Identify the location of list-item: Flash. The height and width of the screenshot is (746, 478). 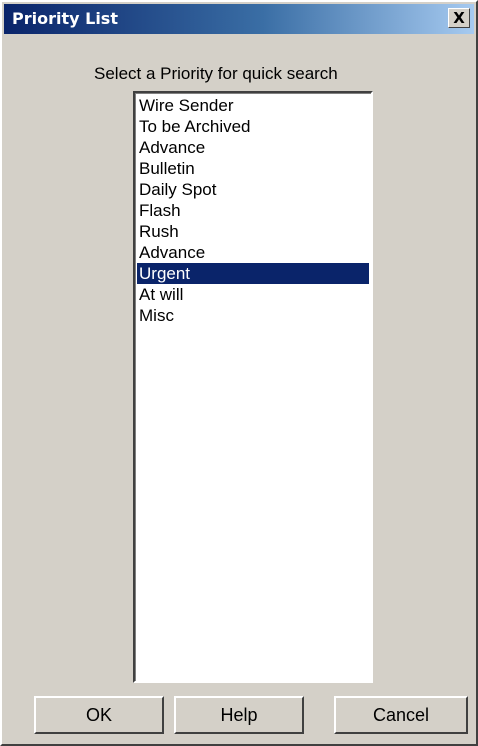
(253, 210).